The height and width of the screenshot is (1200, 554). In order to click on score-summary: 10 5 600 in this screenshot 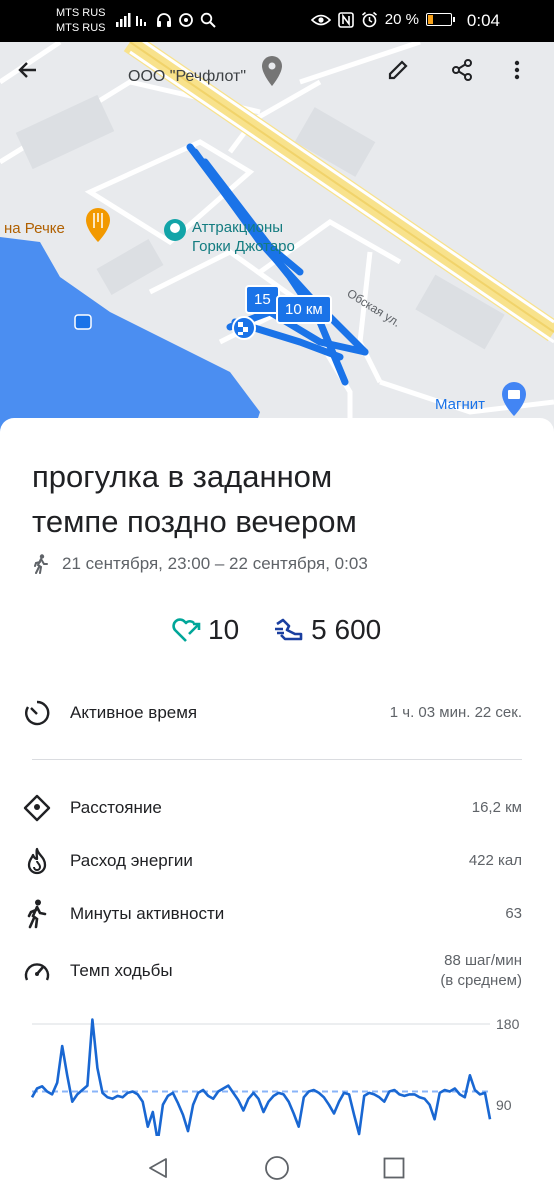, I will do `click(276, 630)`.